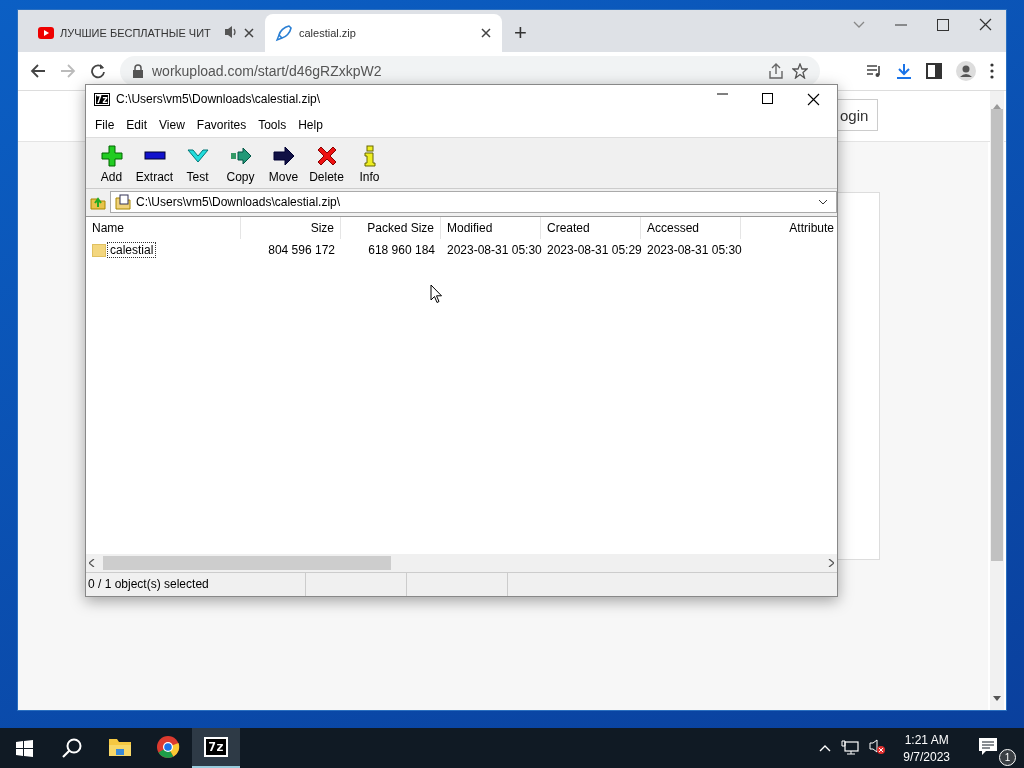  I want to click on x-icon, so click(326, 155).